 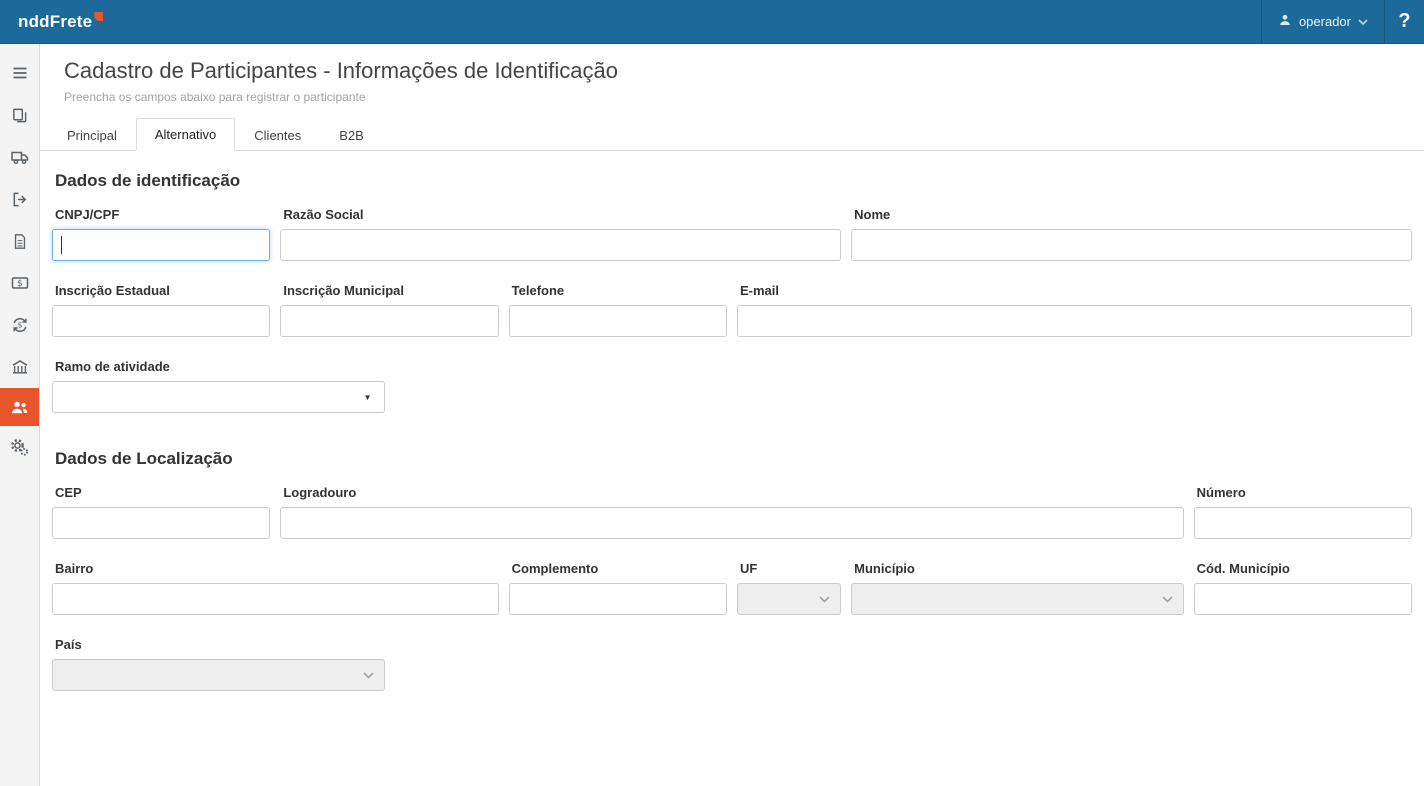 What do you see at coordinates (617, 599) in the screenshot?
I see `complemento-input` at bounding box center [617, 599].